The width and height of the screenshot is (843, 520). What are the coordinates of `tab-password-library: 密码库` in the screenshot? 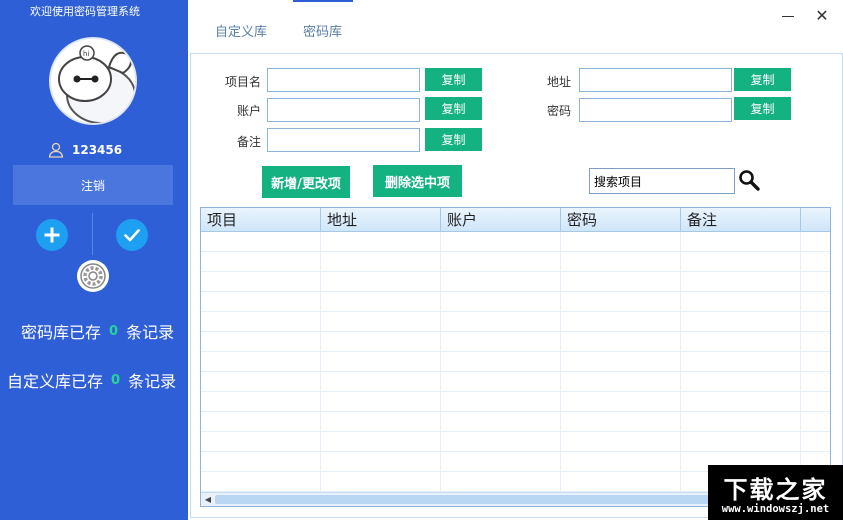 It's located at (322, 30).